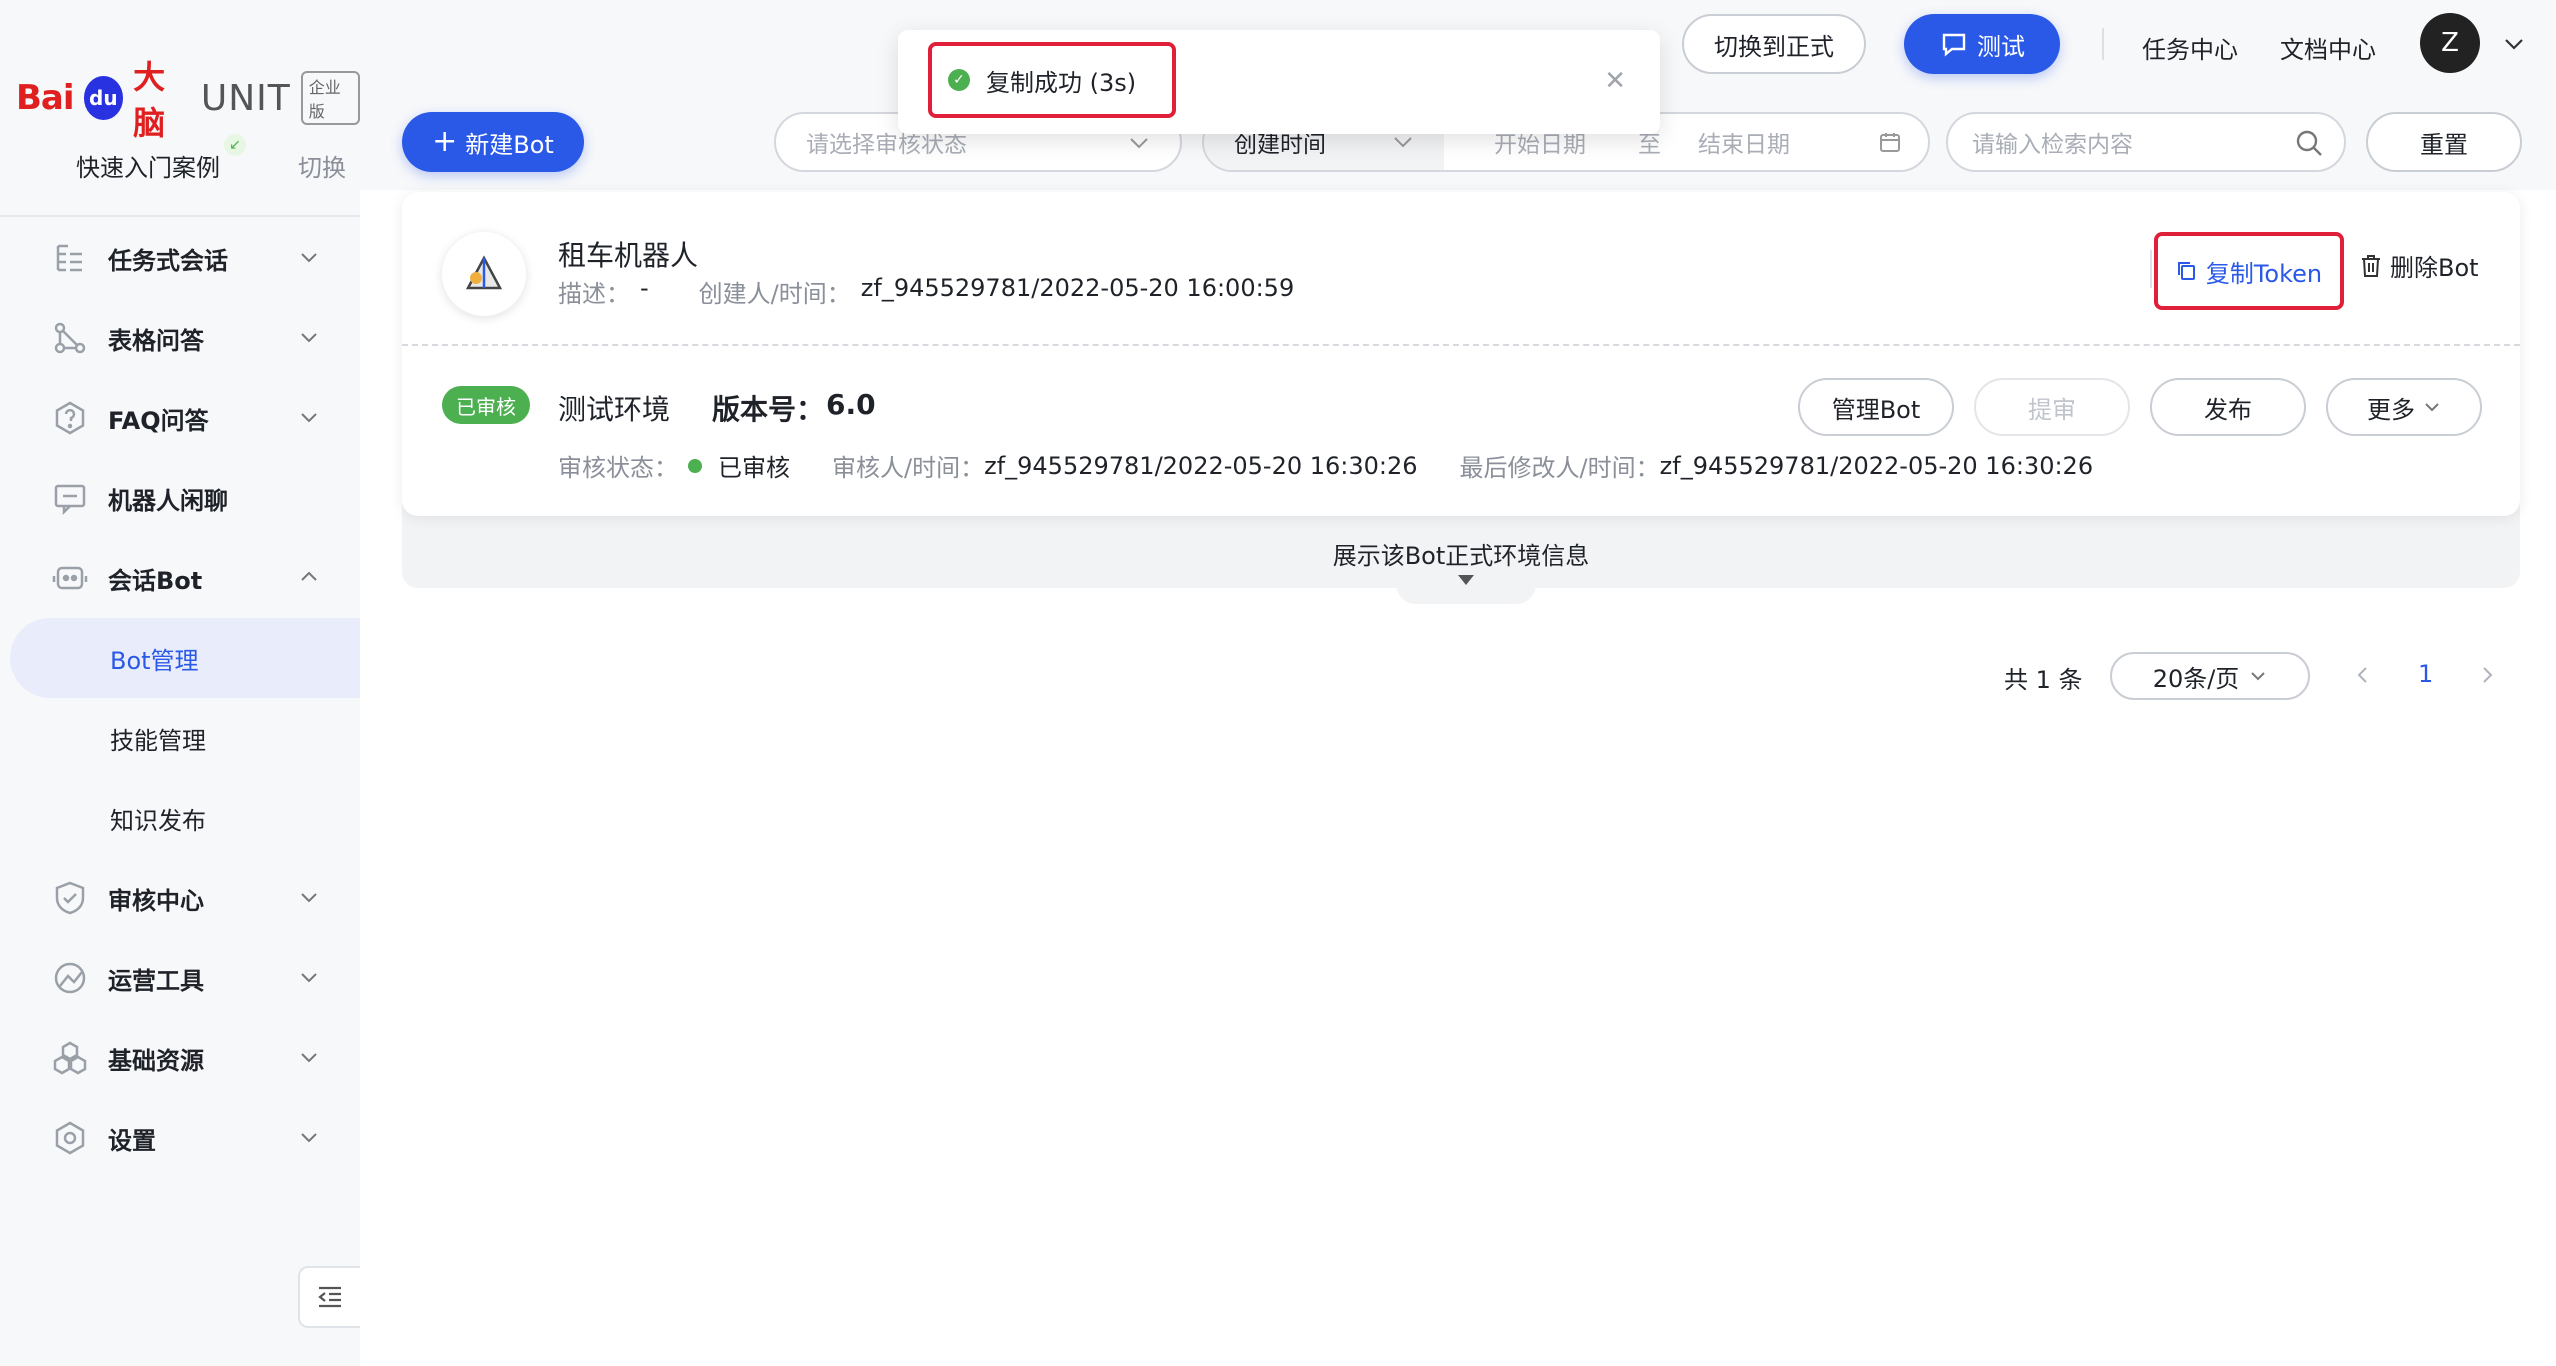 The height and width of the screenshot is (1366, 2556). I want to click on delete-bot-button: 删除Bot, so click(2419, 265).